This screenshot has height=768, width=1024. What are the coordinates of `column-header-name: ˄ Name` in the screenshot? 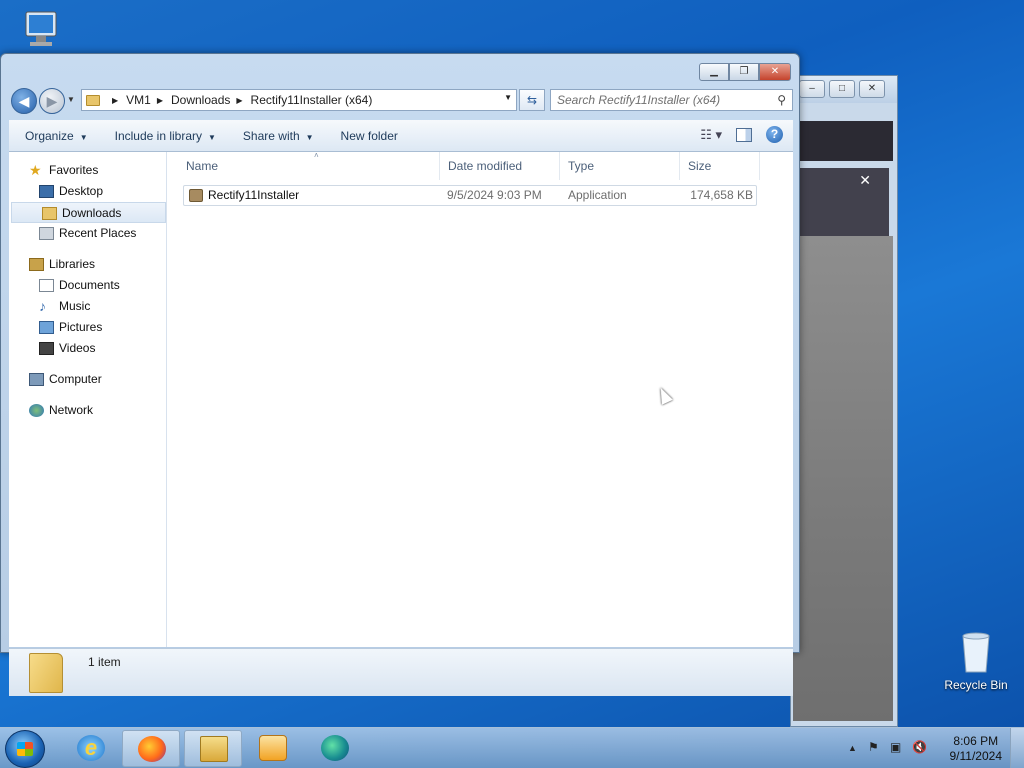 It's located at (309, 165).